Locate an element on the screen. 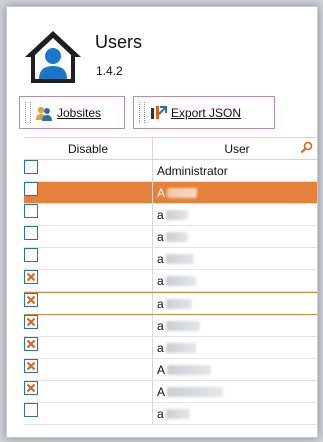  export-json-button: Export JSON is located at coordinates (204, 112).